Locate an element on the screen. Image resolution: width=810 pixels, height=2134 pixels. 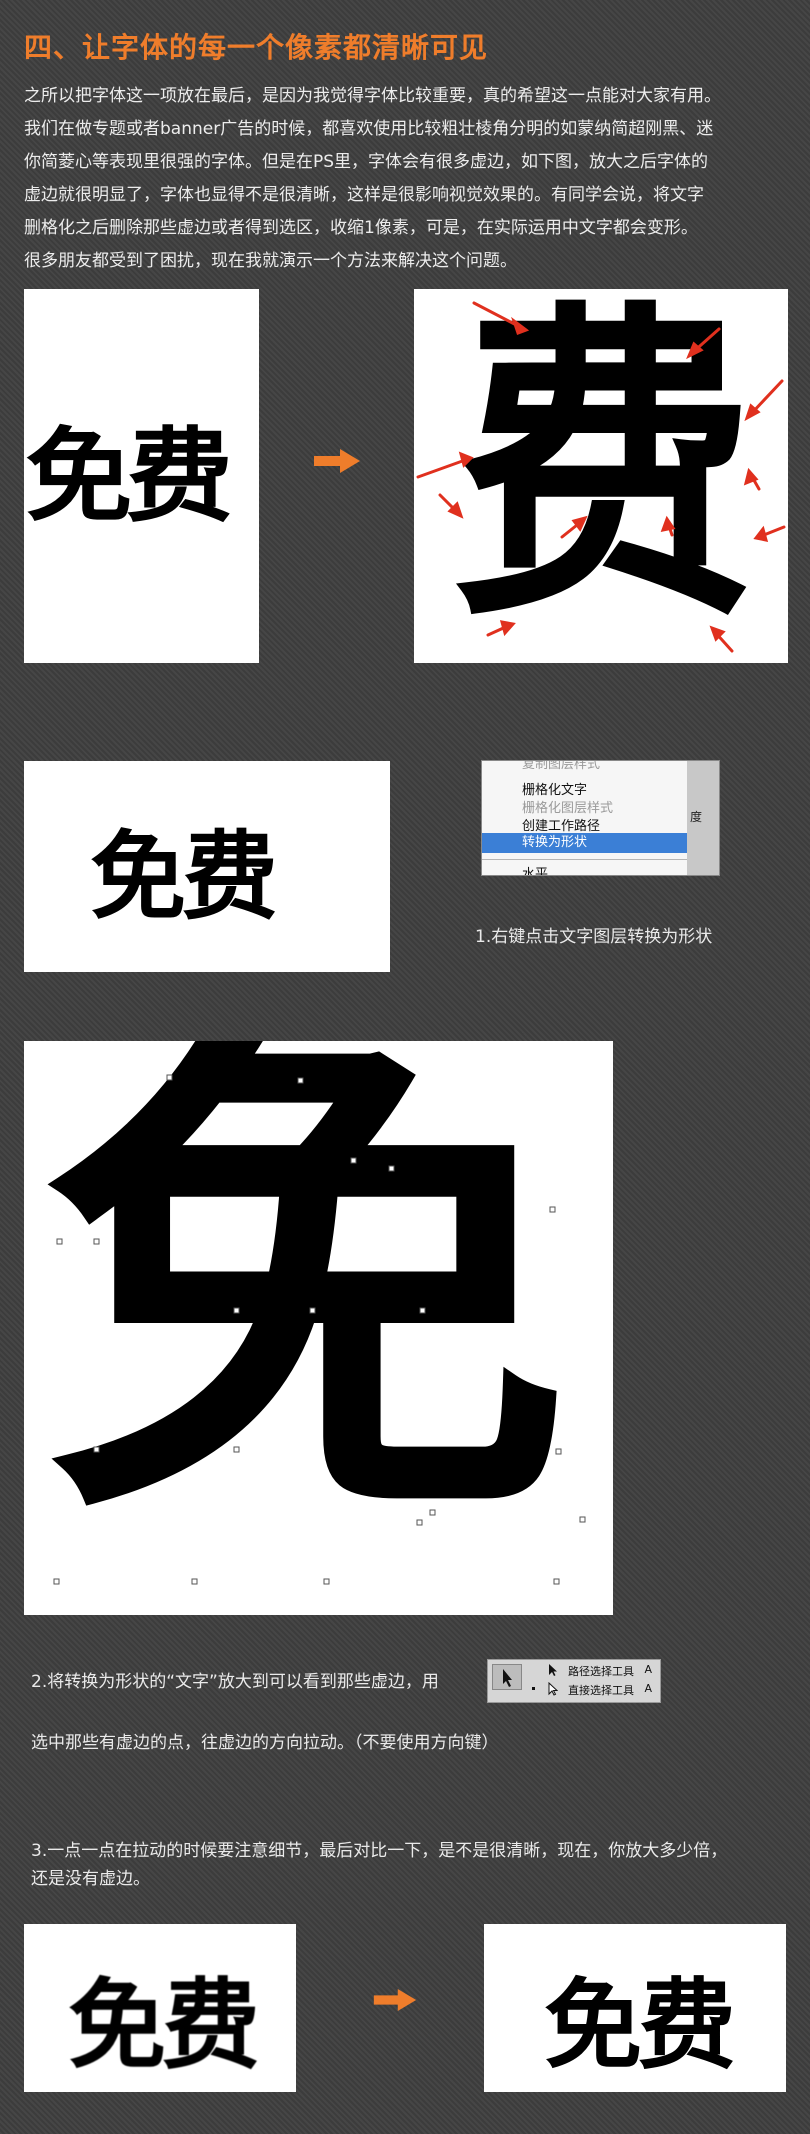
after-panel: 免费 is located at coordinates (635, 2008).